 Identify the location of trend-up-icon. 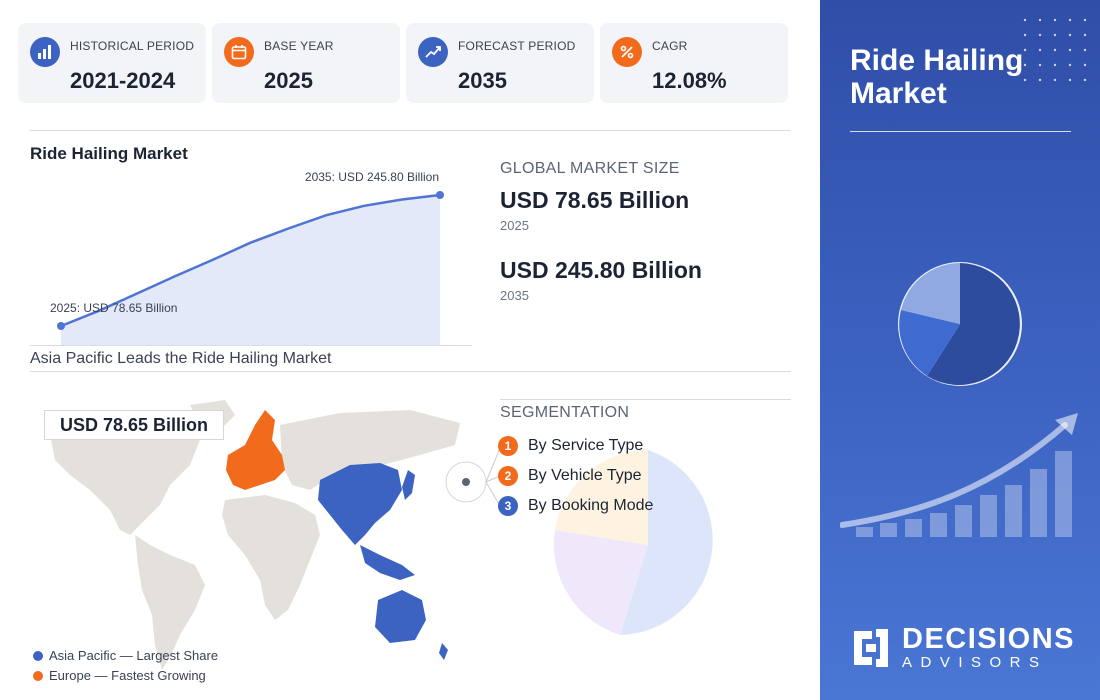
(433, 52).